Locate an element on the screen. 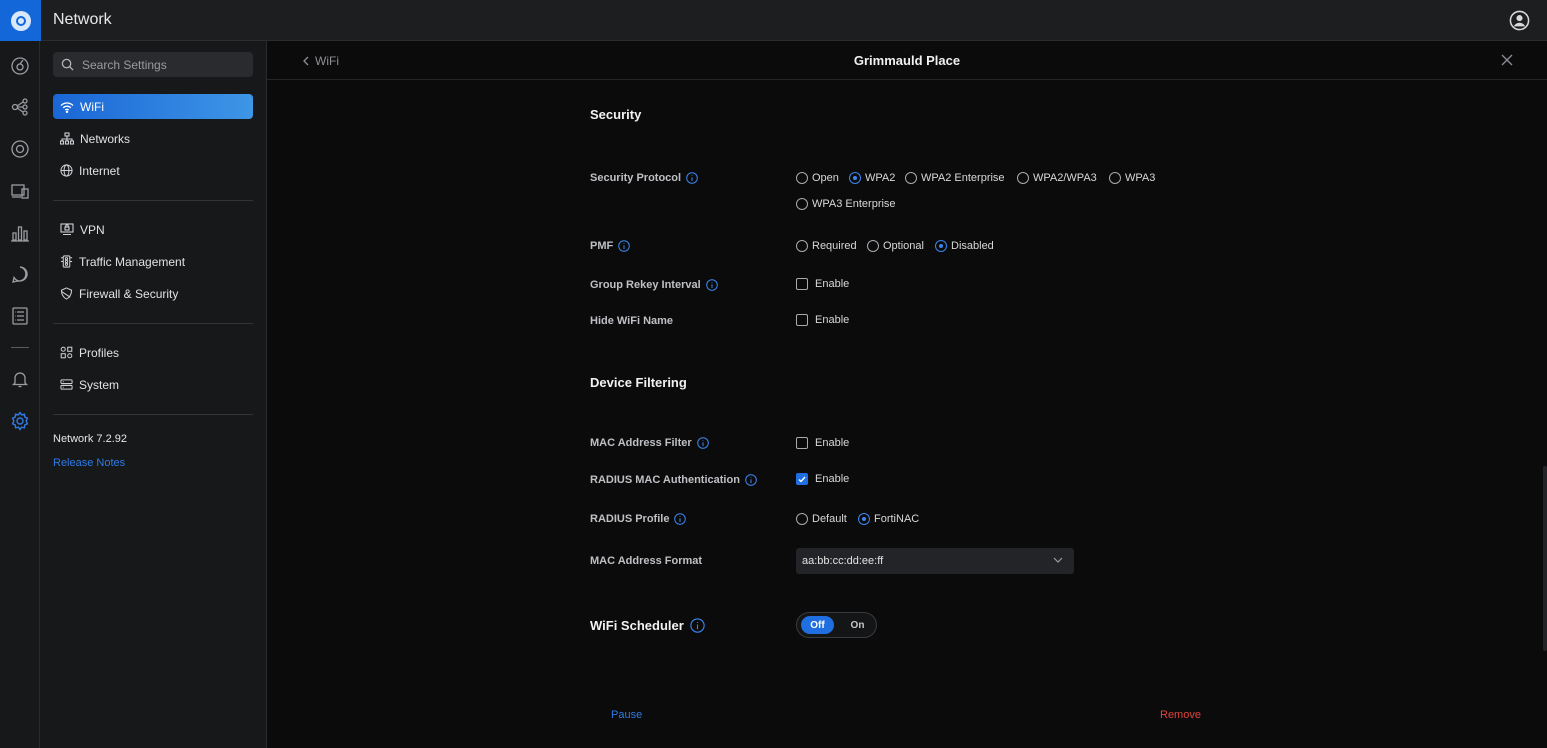 The width and height of the screenshot is (1547, 748). search-box is located at coordinates (153, 64).